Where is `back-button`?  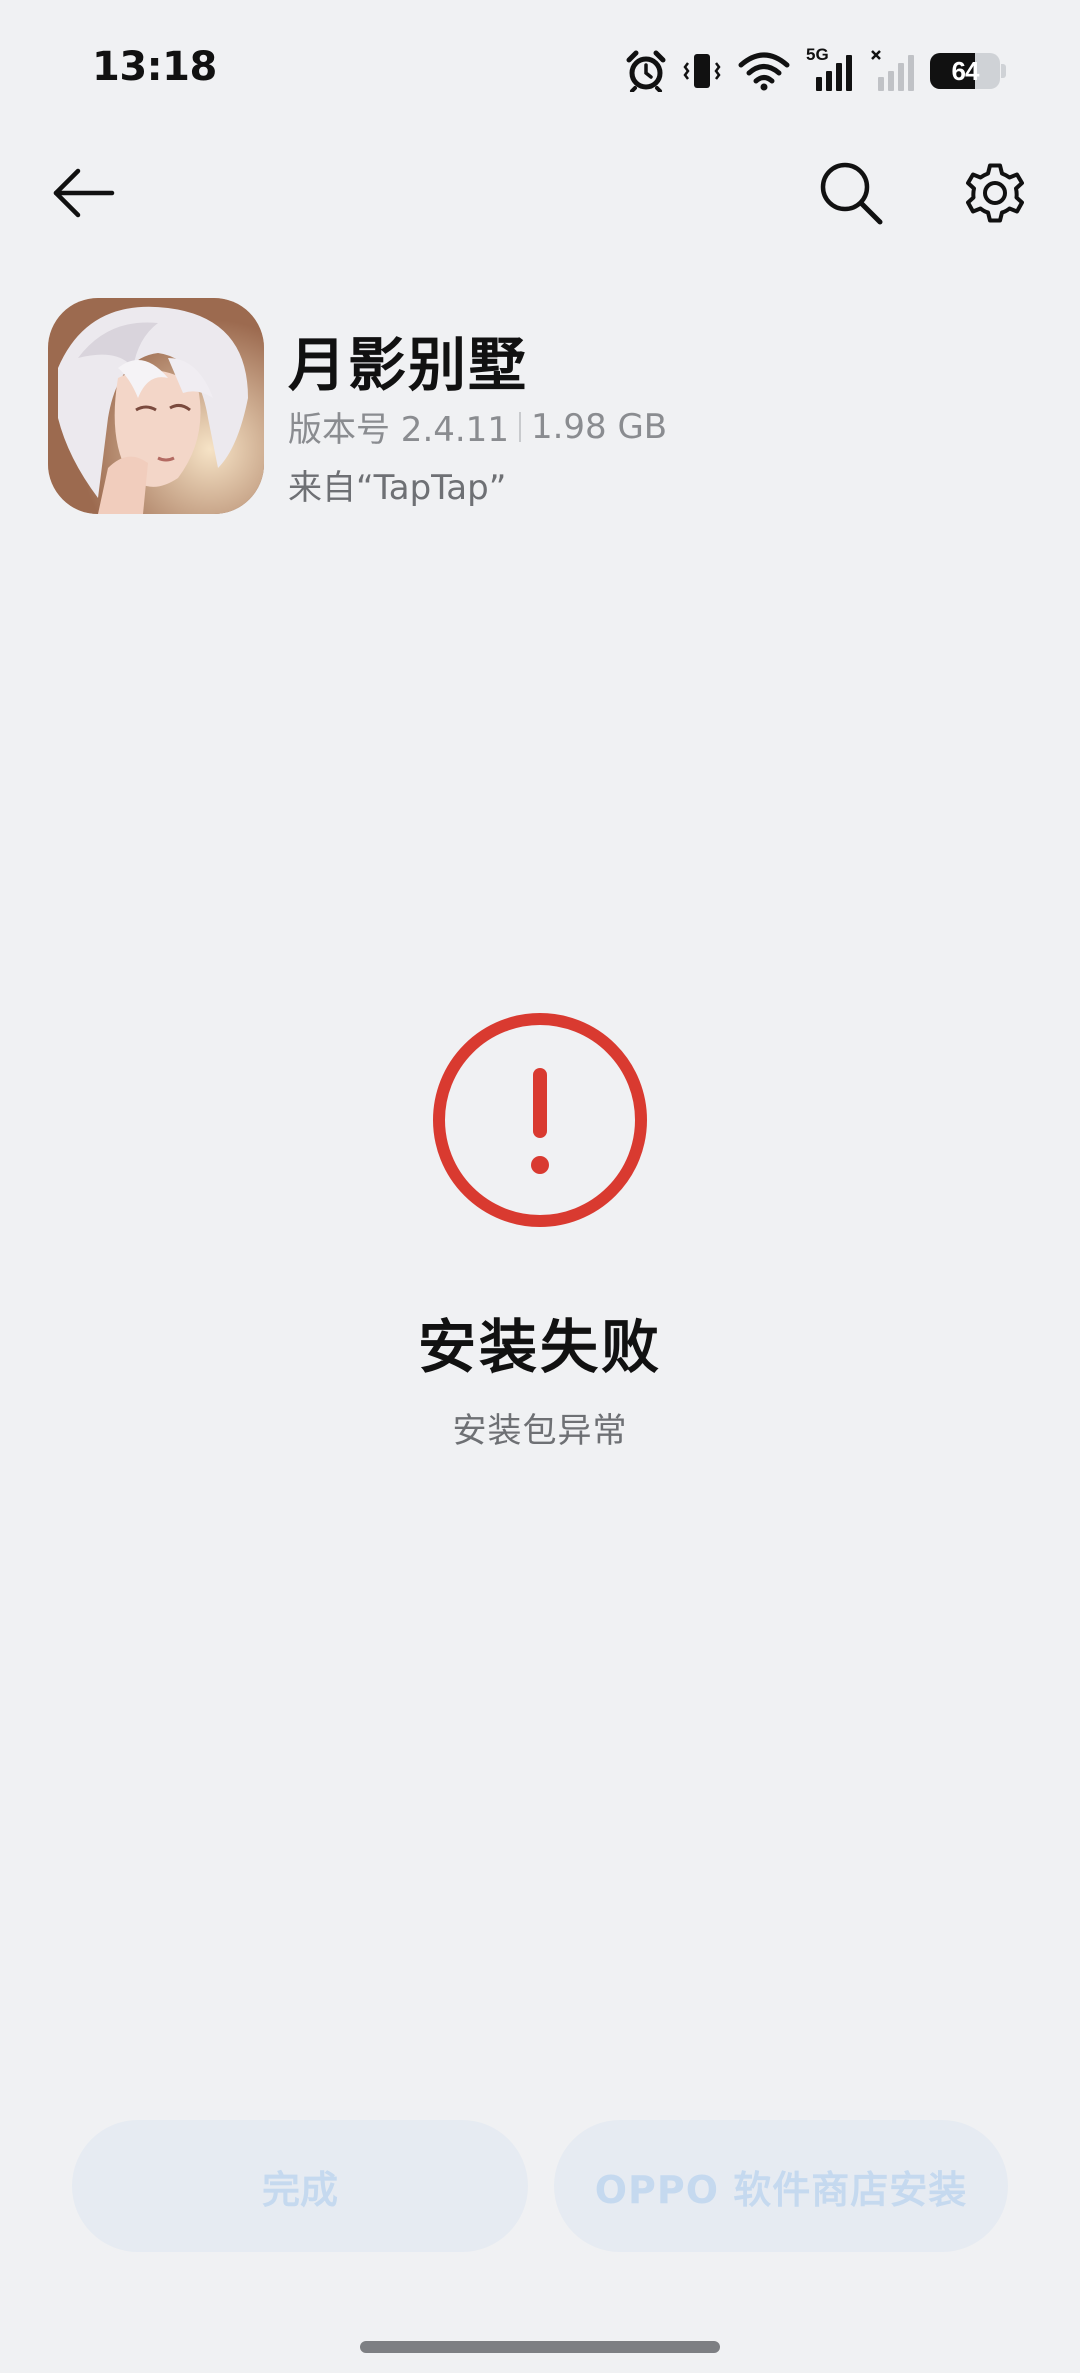
back-button is located at coordinates (83, 195).